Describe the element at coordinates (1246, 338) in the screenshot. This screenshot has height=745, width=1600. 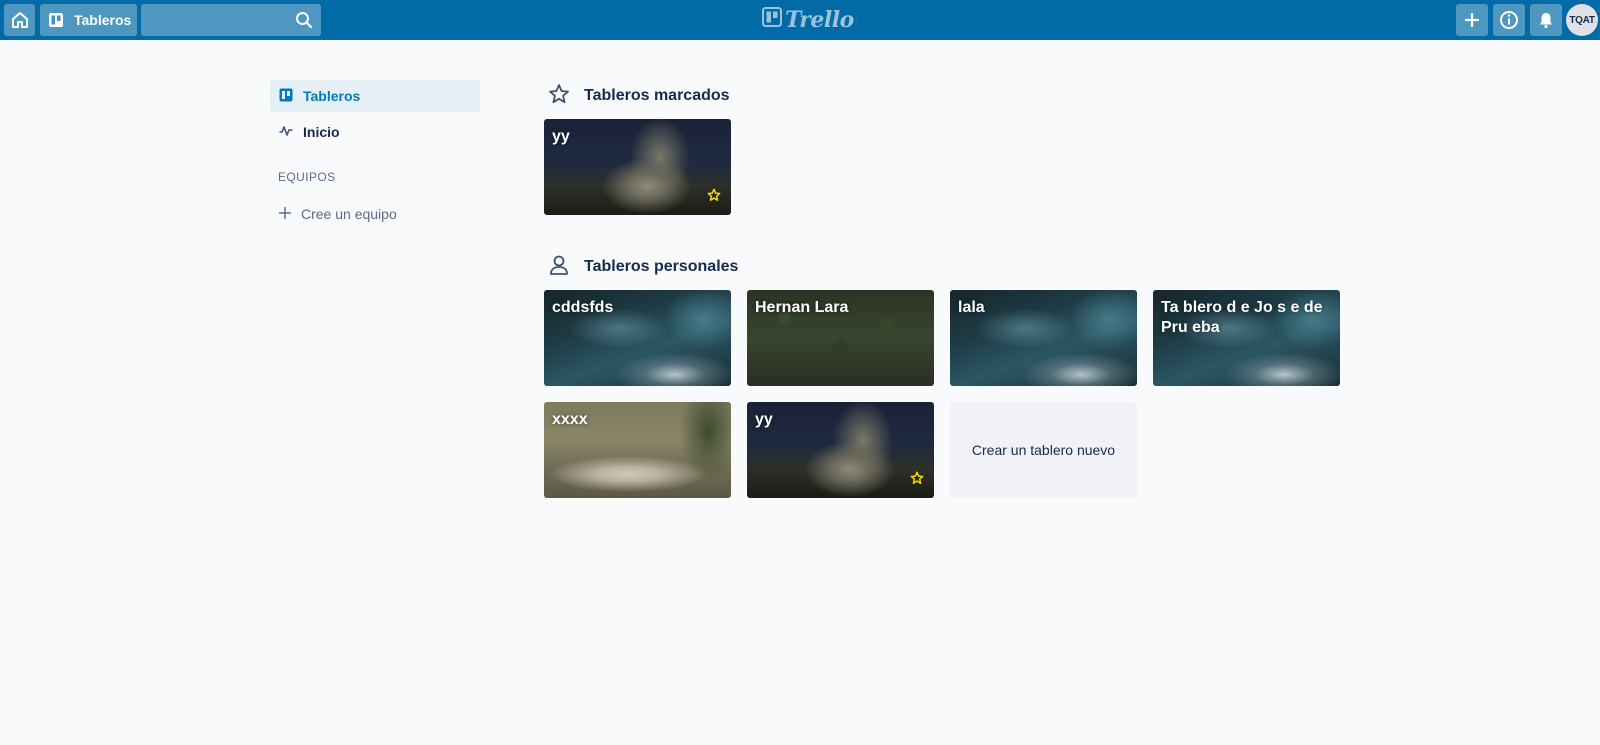
I see `board-tile: Ta blero d e Jo s e de Pru eba` at that location.